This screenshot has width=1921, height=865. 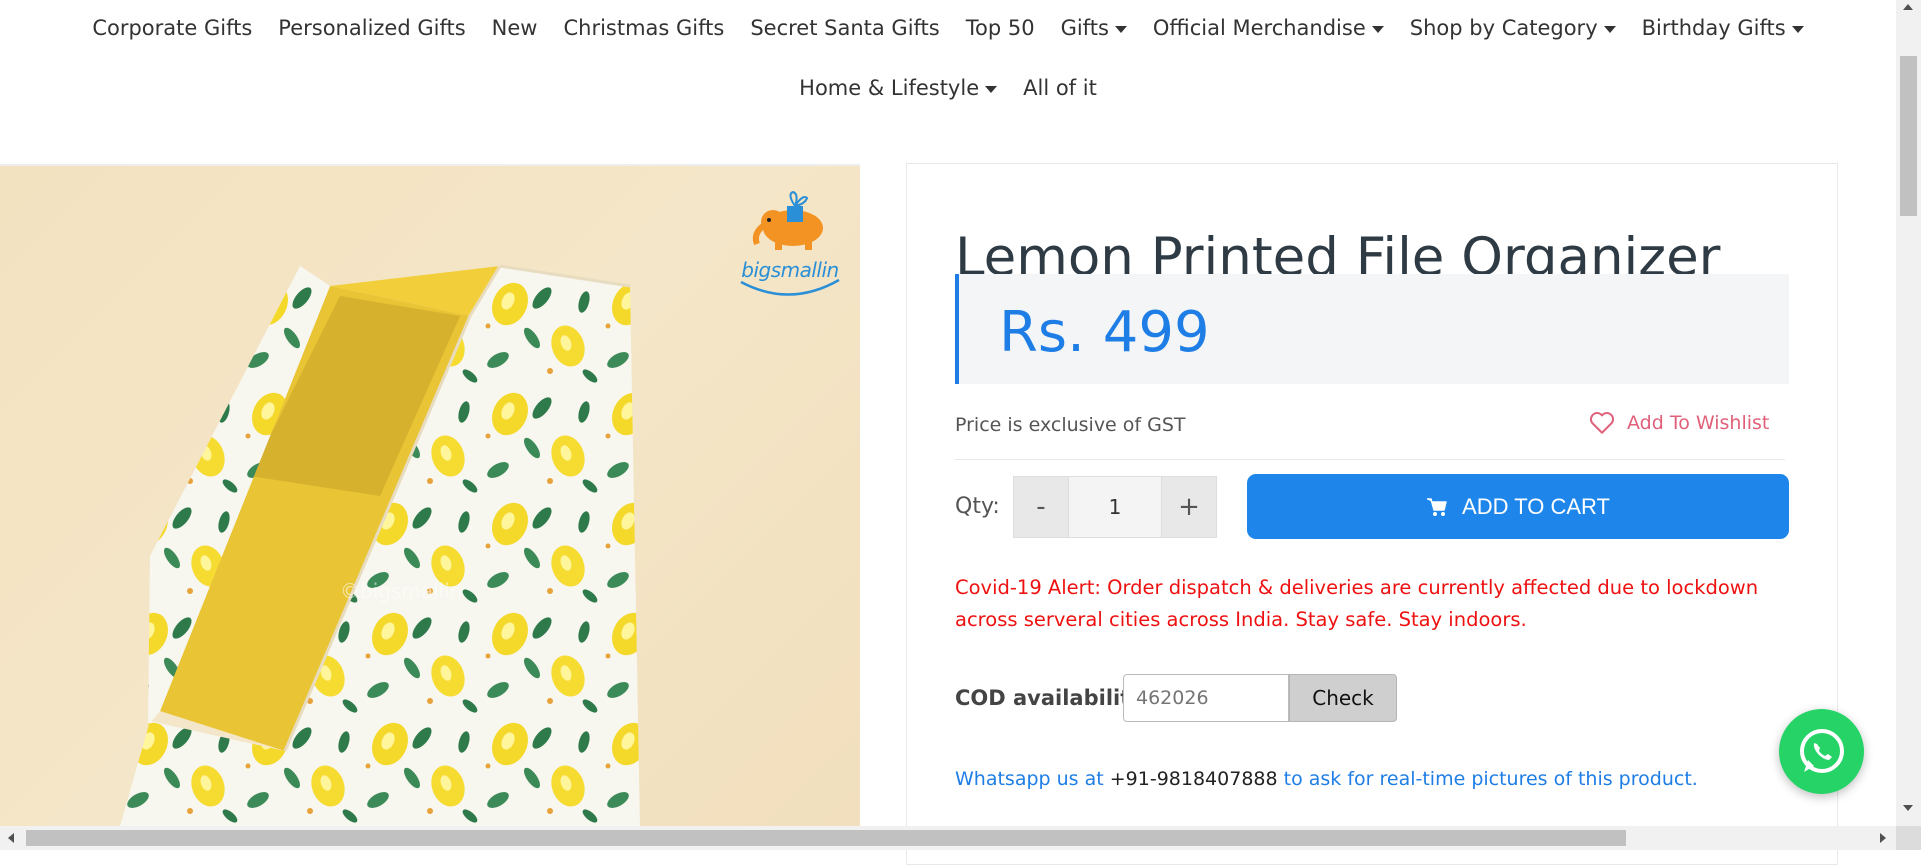 I want to click on vertical-scrollbar, so click(x=1908, y=413).